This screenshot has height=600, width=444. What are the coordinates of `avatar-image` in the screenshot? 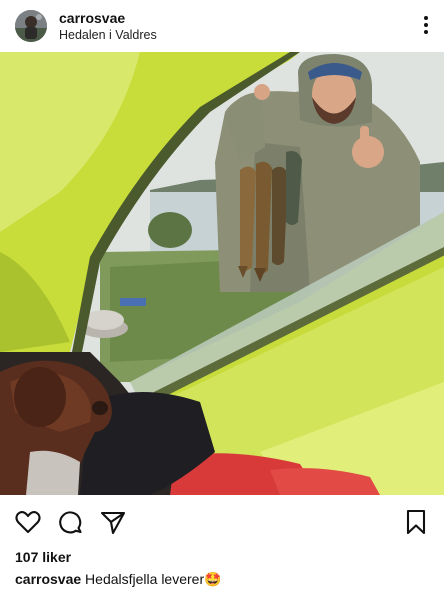 It's located at (31, 26).